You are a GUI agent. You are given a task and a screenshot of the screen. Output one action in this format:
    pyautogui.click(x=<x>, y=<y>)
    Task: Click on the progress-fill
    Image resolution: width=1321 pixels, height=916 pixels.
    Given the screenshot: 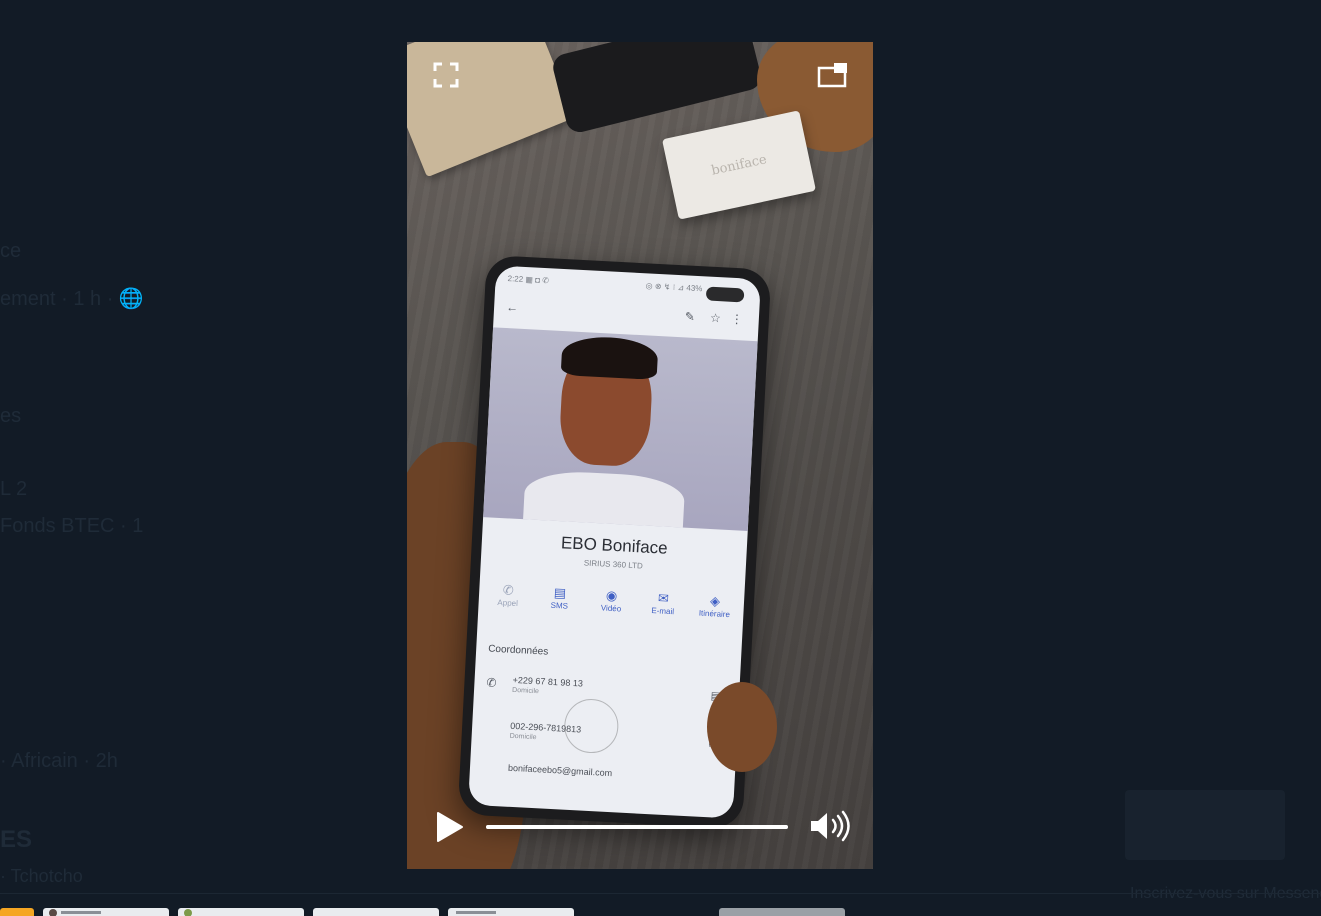 What is the action you would take?
    pyautogui.click(x=637, y=827)
    